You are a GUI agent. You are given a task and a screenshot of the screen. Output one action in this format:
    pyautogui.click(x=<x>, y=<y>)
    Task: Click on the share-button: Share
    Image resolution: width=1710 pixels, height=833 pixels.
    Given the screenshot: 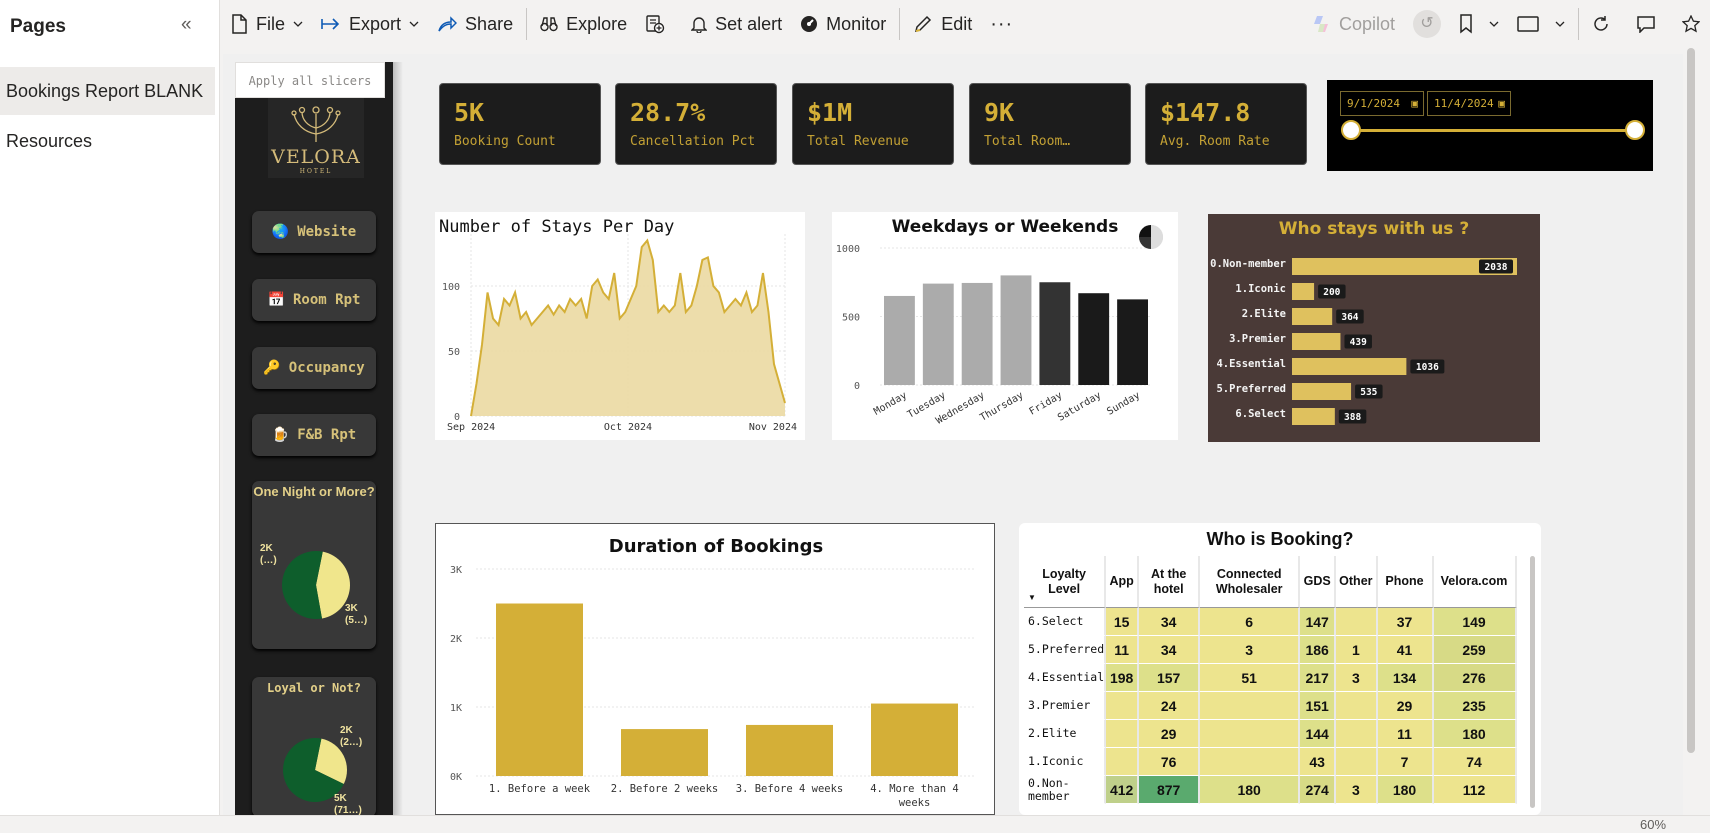 What is the action you would take?
    pyautogui.click(x=475, y=24)
    